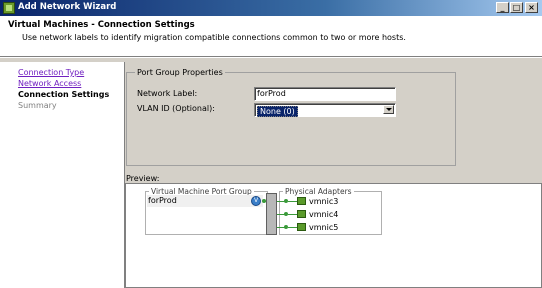 This screenshot has width=542, height=288. What do you see at coordinates (176, 108) in the screenshot?
I see `vlan-id-label: VLAN ID (Optional):` at bounding box center [176, 108].